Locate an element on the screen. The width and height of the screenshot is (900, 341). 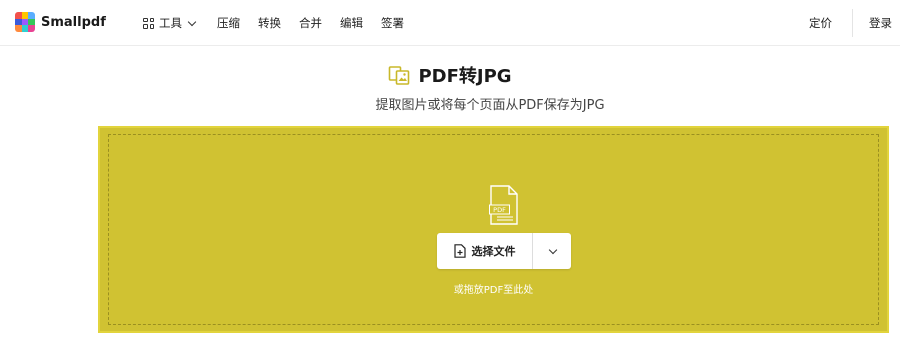
grid-icon is located at coordinates (148, 23).